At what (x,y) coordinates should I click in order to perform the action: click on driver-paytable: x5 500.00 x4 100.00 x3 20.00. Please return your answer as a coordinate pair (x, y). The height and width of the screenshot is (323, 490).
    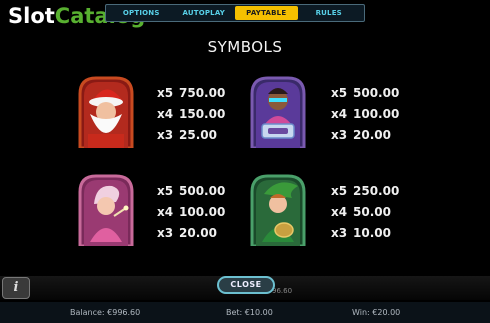
    Looking at the image, I should click on (367, 114).